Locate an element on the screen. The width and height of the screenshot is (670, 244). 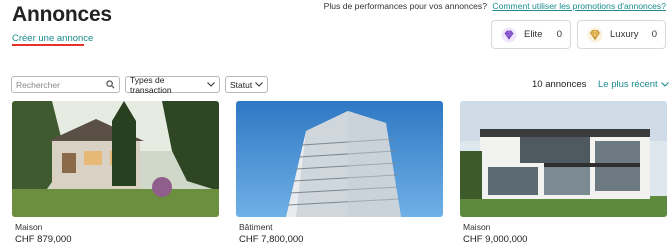
diamond-icon is located at coordinates (509, 35).